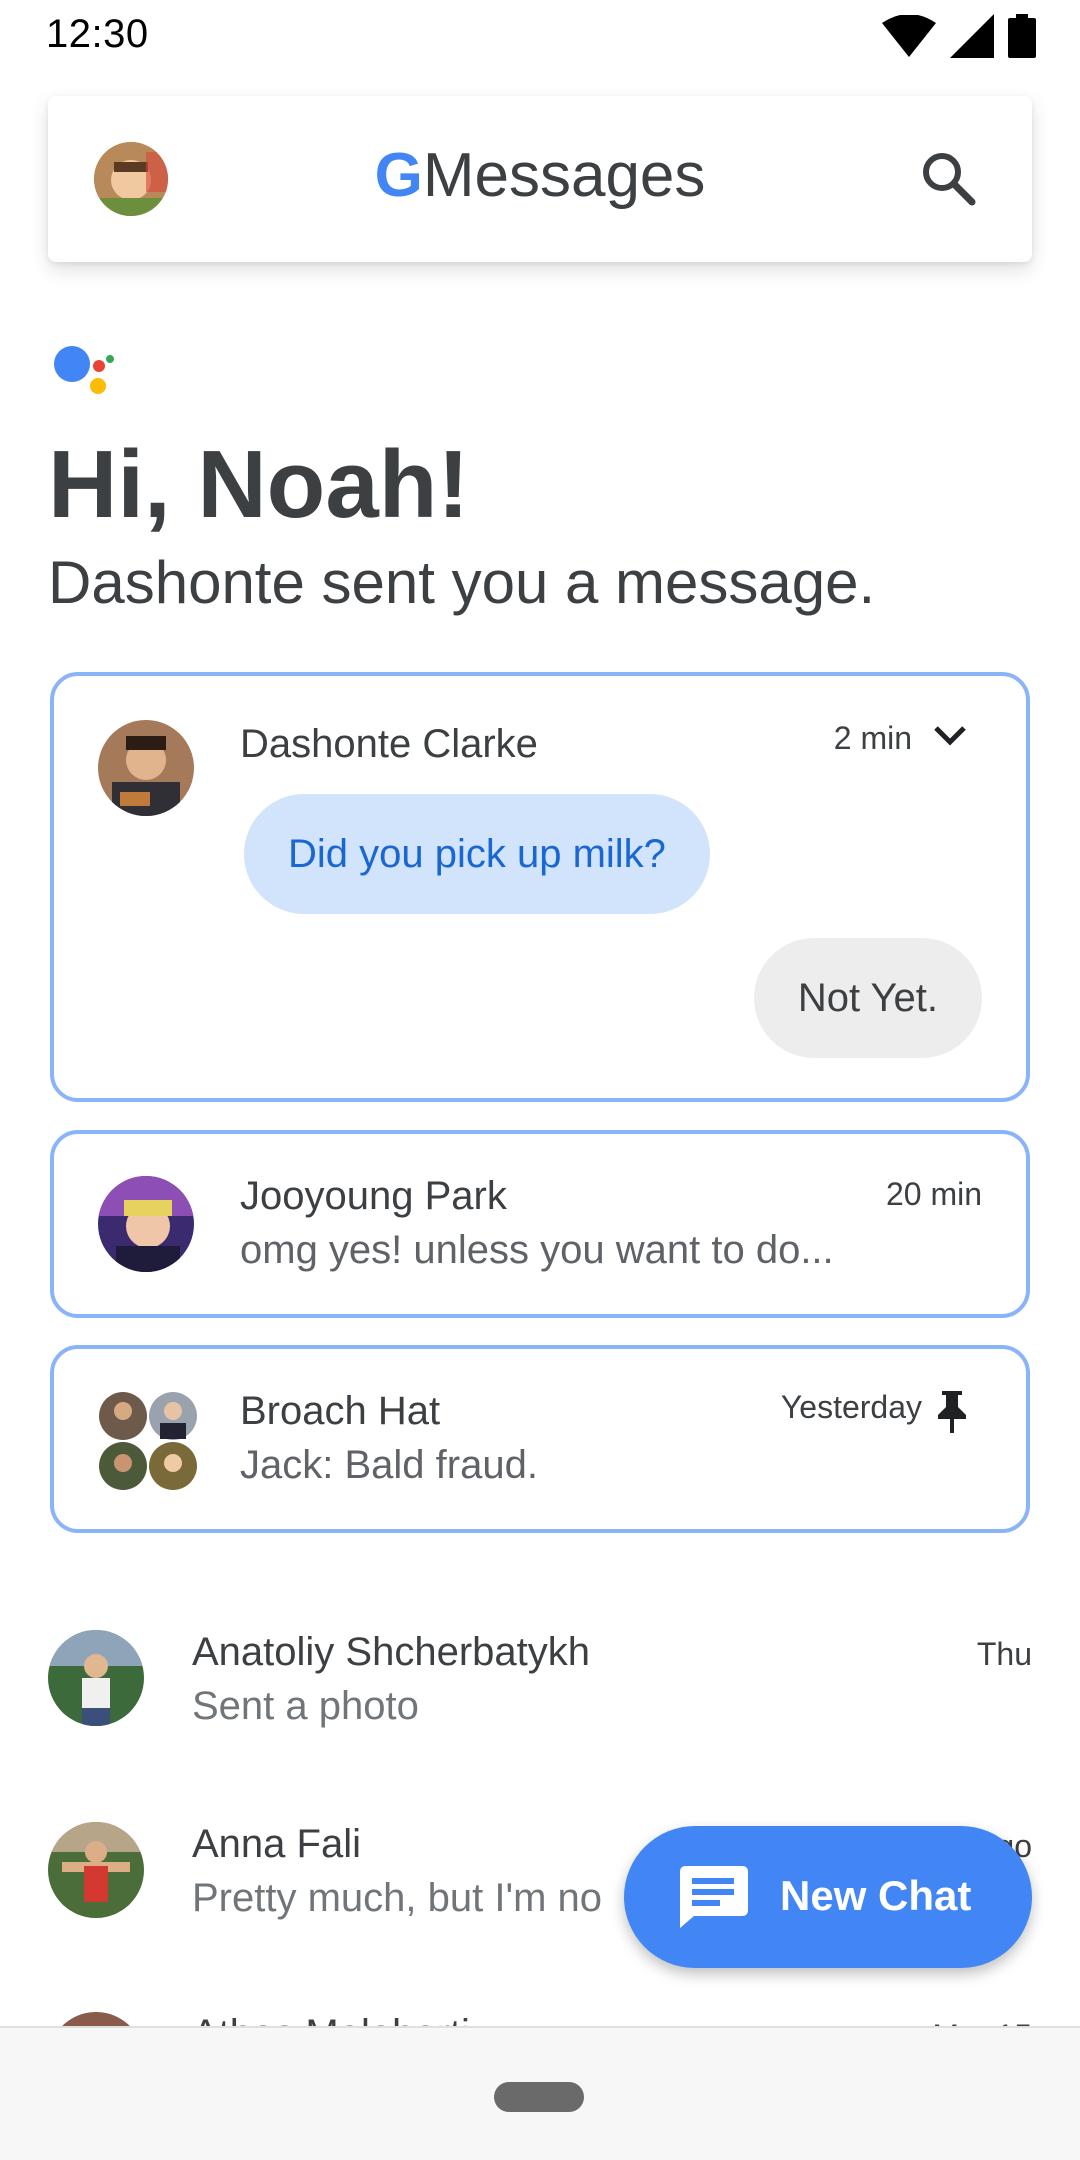  I want to click on chevron-down-icon, so click(950, 736).